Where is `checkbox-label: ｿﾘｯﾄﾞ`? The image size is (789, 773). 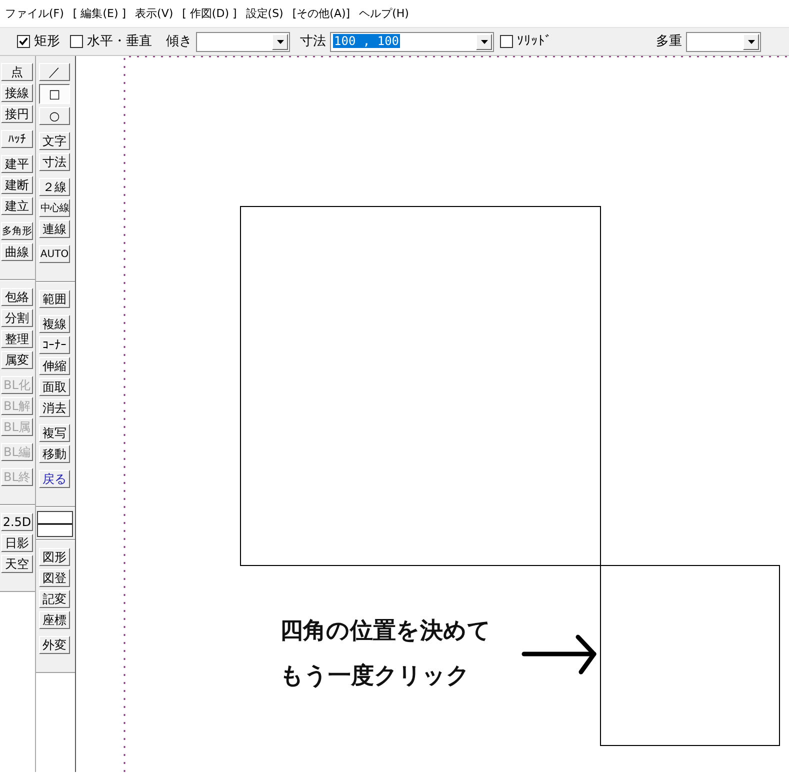
checkbox-label: ｿﾘｯﾄﾞ is located at coordinates (534, 42).